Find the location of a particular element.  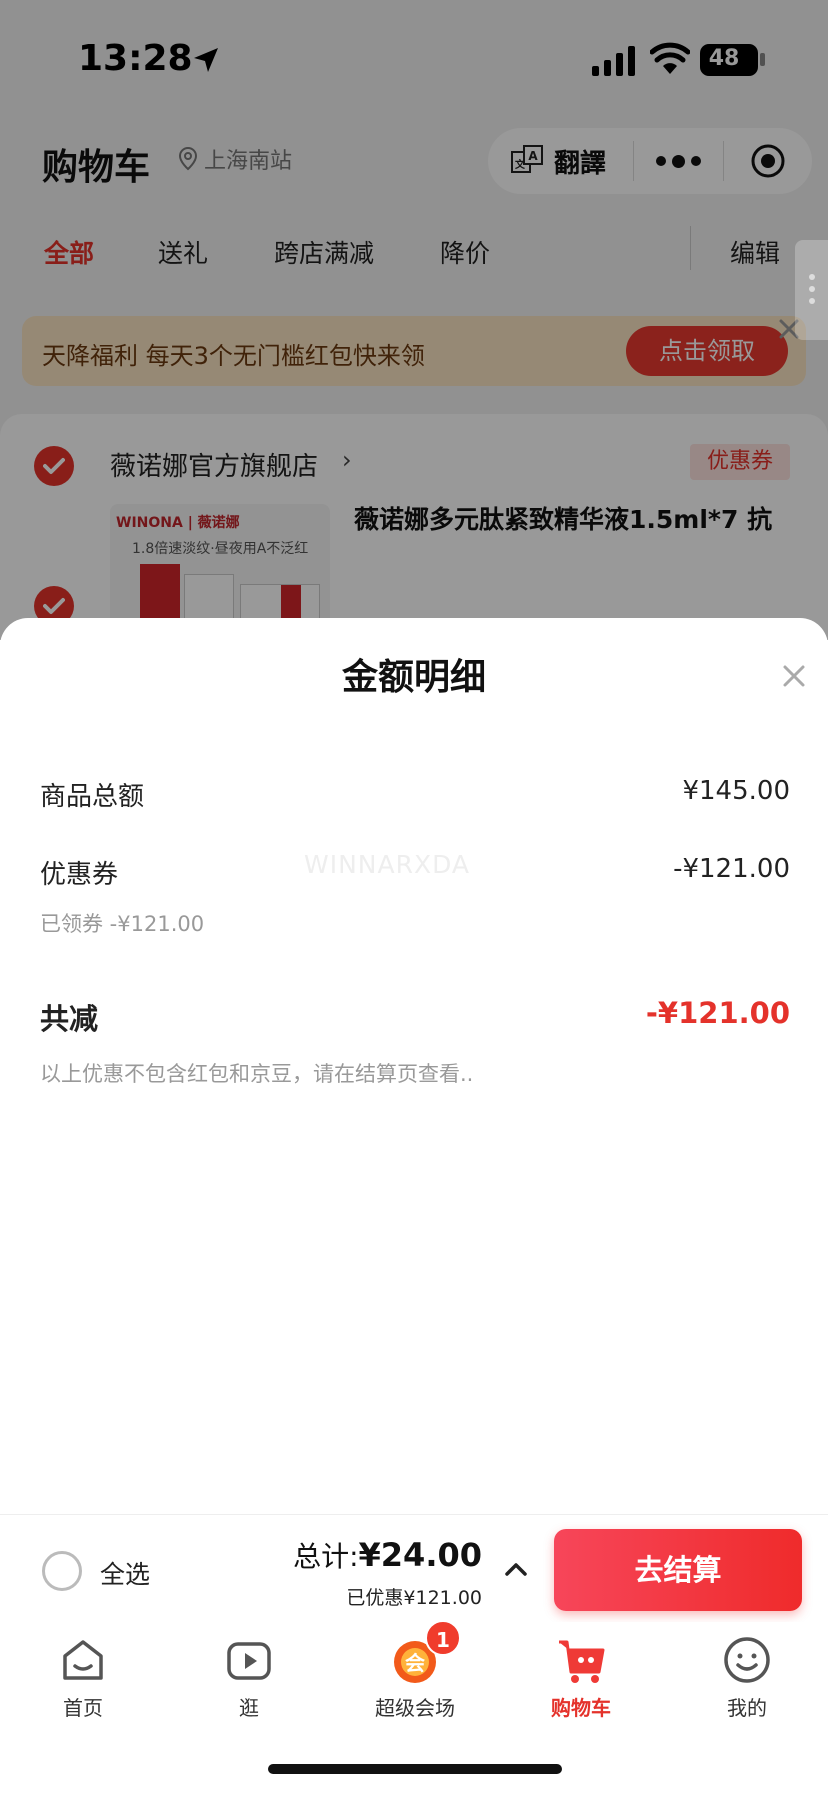

cart-icon is located at coordinates (581, 1660).